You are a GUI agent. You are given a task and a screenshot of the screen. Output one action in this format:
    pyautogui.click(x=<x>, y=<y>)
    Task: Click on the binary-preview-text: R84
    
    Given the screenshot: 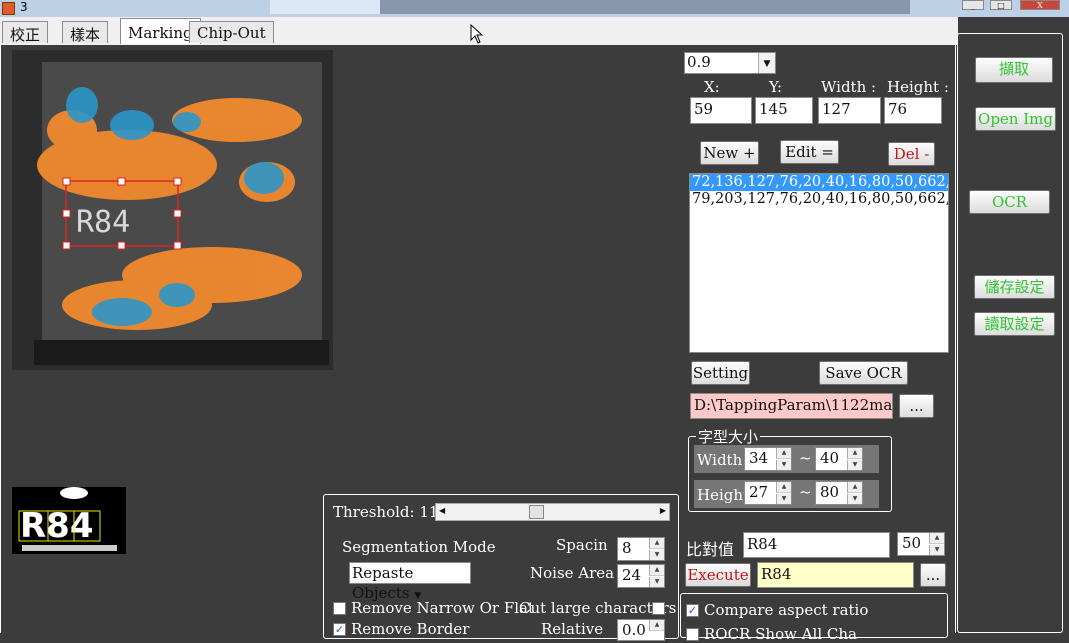 What is the action you would take?
    pyautogui.click(x=57, y=526)
    